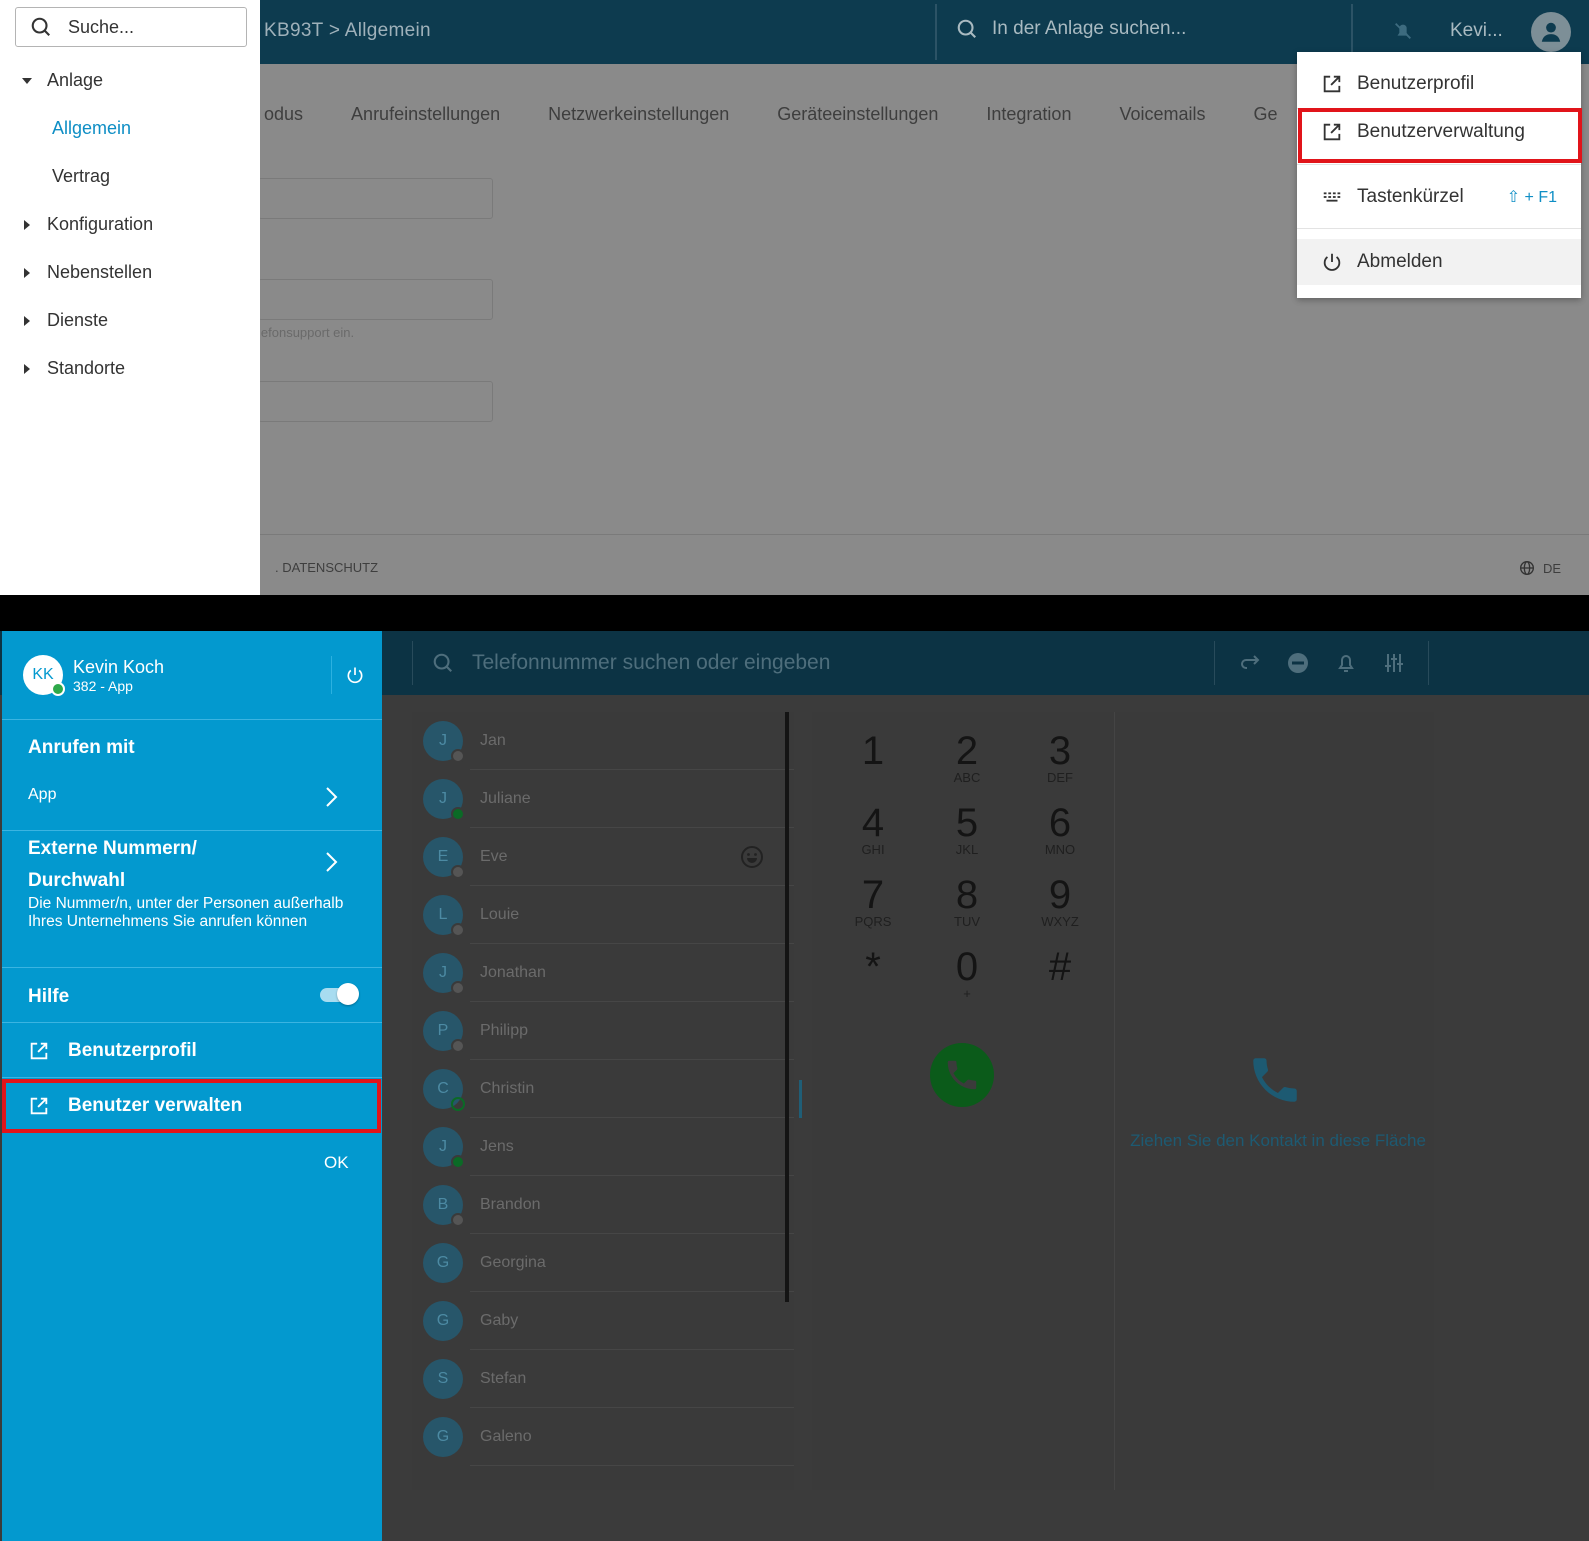 This screenshot has width=1589, height=1541. What do you see at coordinates (1527, 568) in the screenshot?
I see `globe-icon` at bounding box center [1527, 568].